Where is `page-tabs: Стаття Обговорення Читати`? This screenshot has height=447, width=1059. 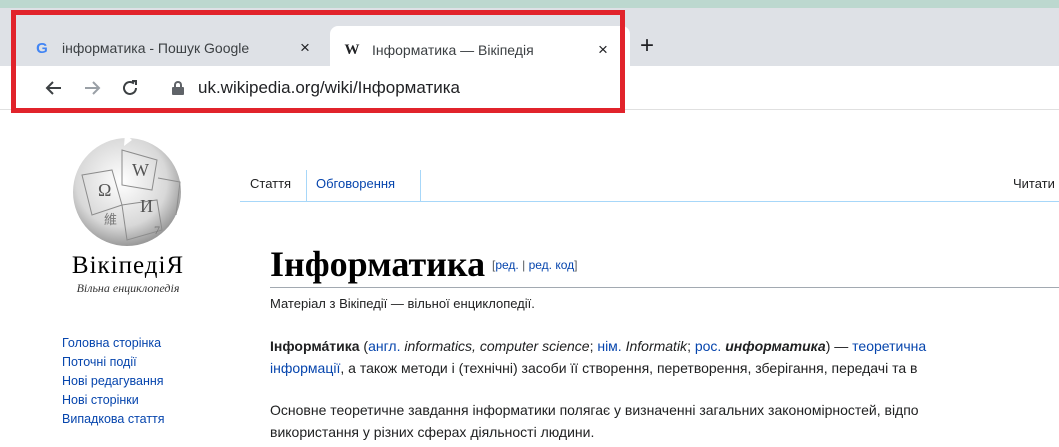 page-tabs: Стаття Обговорення Читати is located at coordinates (649, 184).